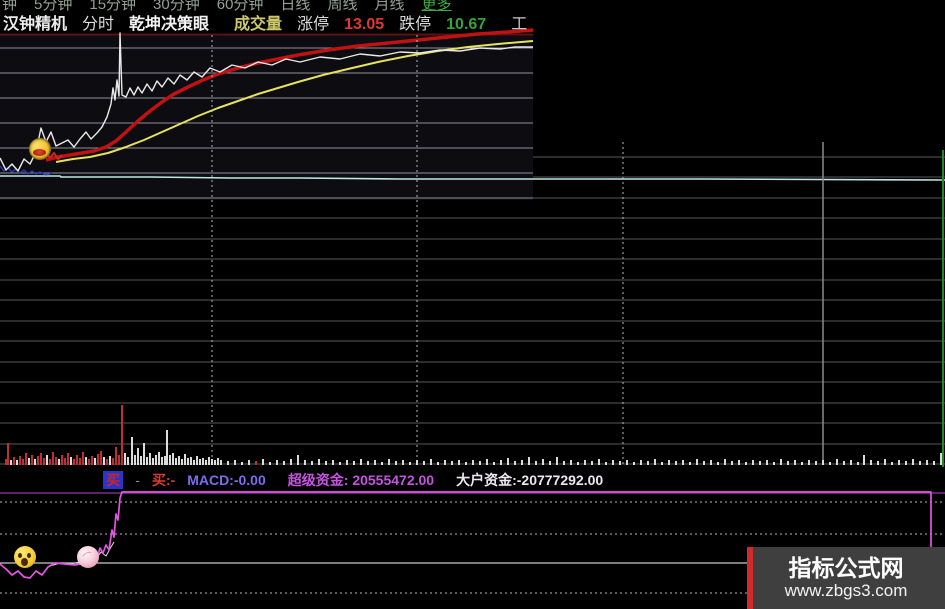  I want to click on period-tab: 周线, so click(342, 7).